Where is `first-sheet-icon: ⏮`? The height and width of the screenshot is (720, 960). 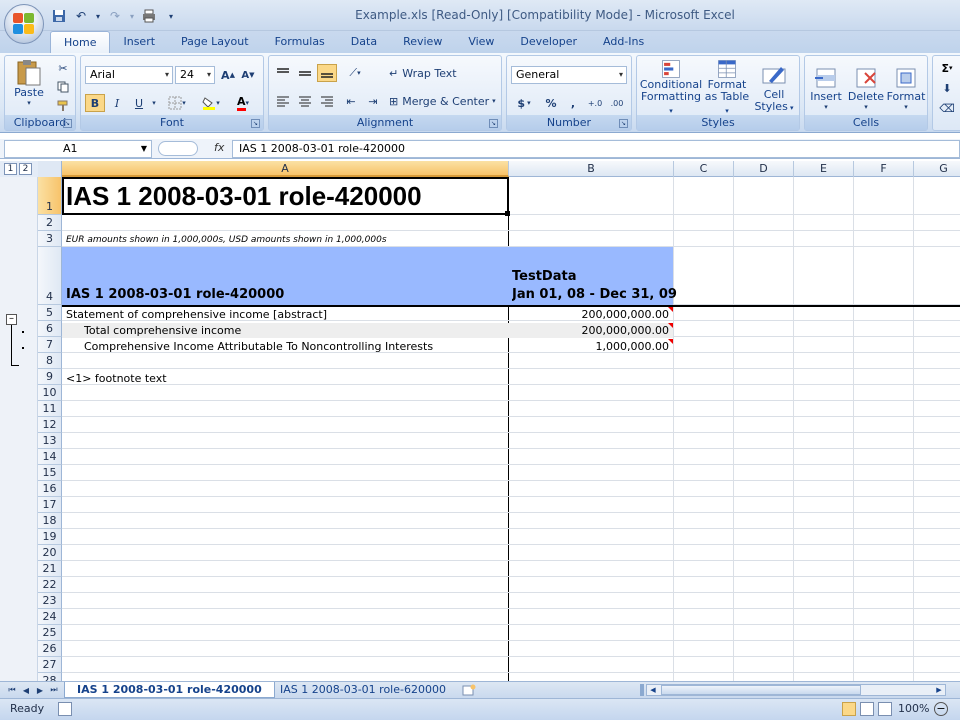
first-sheet-icon: ⏮ is located at coordinates (12, 690).